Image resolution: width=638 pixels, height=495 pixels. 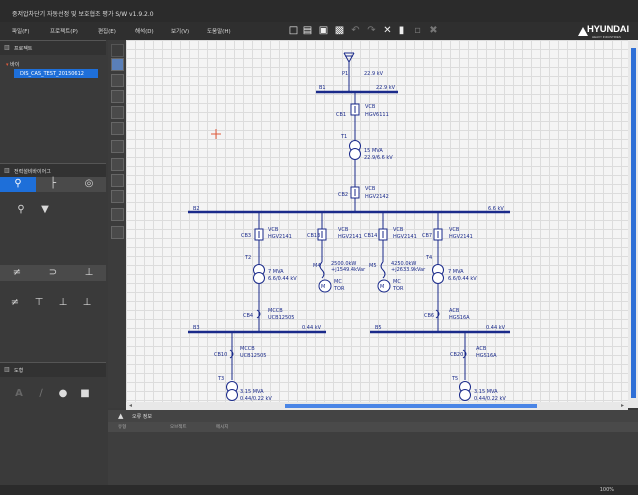 What do you see at coordinates (345, 74) in the screenshot?
I see `source-name: P1` at bounding box center [345, 74].